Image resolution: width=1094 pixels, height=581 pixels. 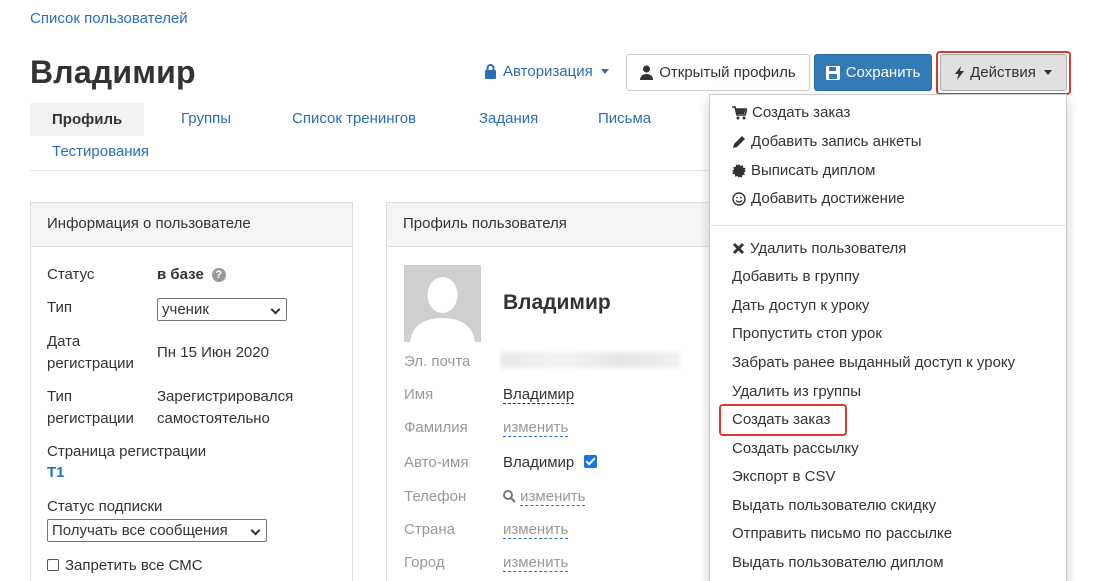 I want to click on reg-page-link: T1, so click(x=56, y=472).